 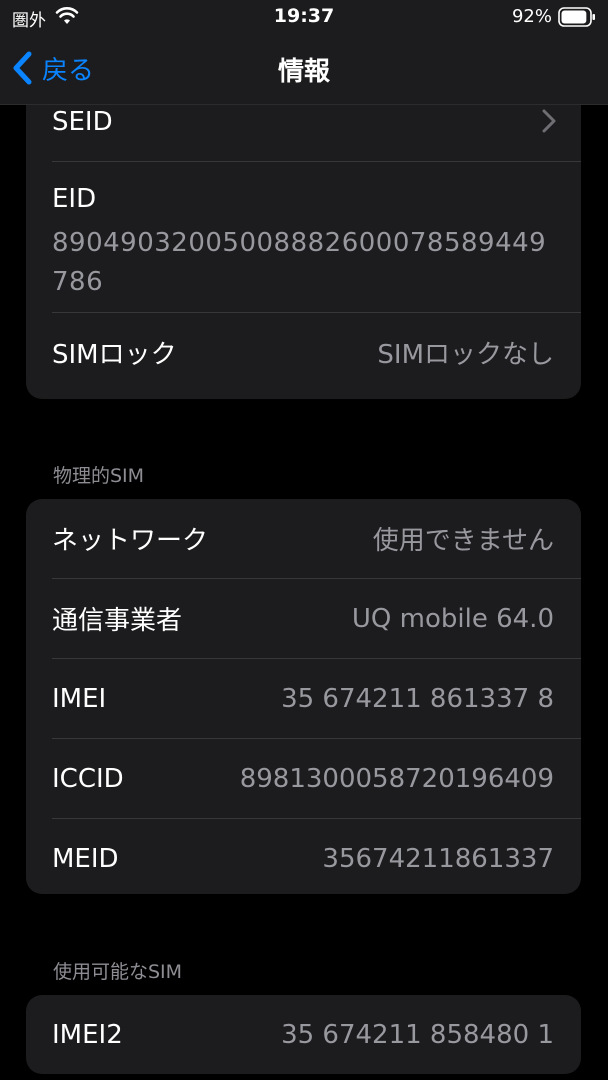 What do you see at coordinates (79, 698) in the screenshot?
I see `imei-label: IMEI` at bounding box center [79, 698].